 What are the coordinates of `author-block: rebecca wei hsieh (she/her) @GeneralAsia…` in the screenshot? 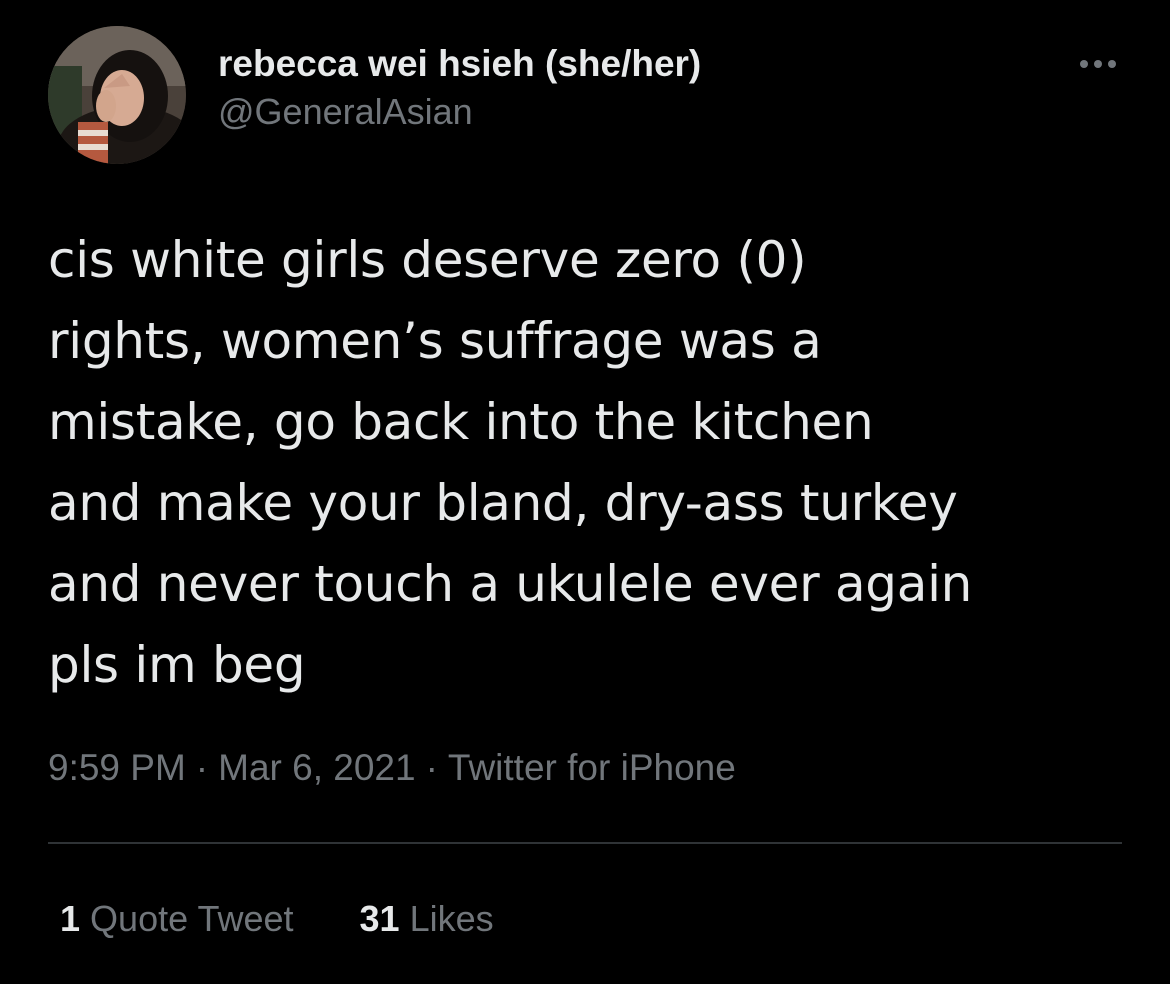 It's located at (459, 88).